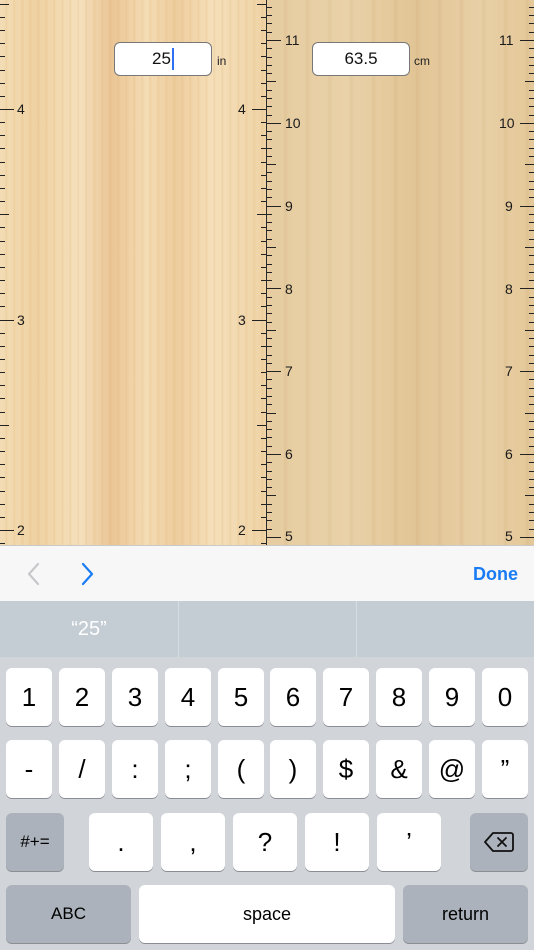 The height and width of the screenshot is (950, 534). Describe the element at coordinates (163, 59) in the screenshot. I see `inches-input: 25` at that location.